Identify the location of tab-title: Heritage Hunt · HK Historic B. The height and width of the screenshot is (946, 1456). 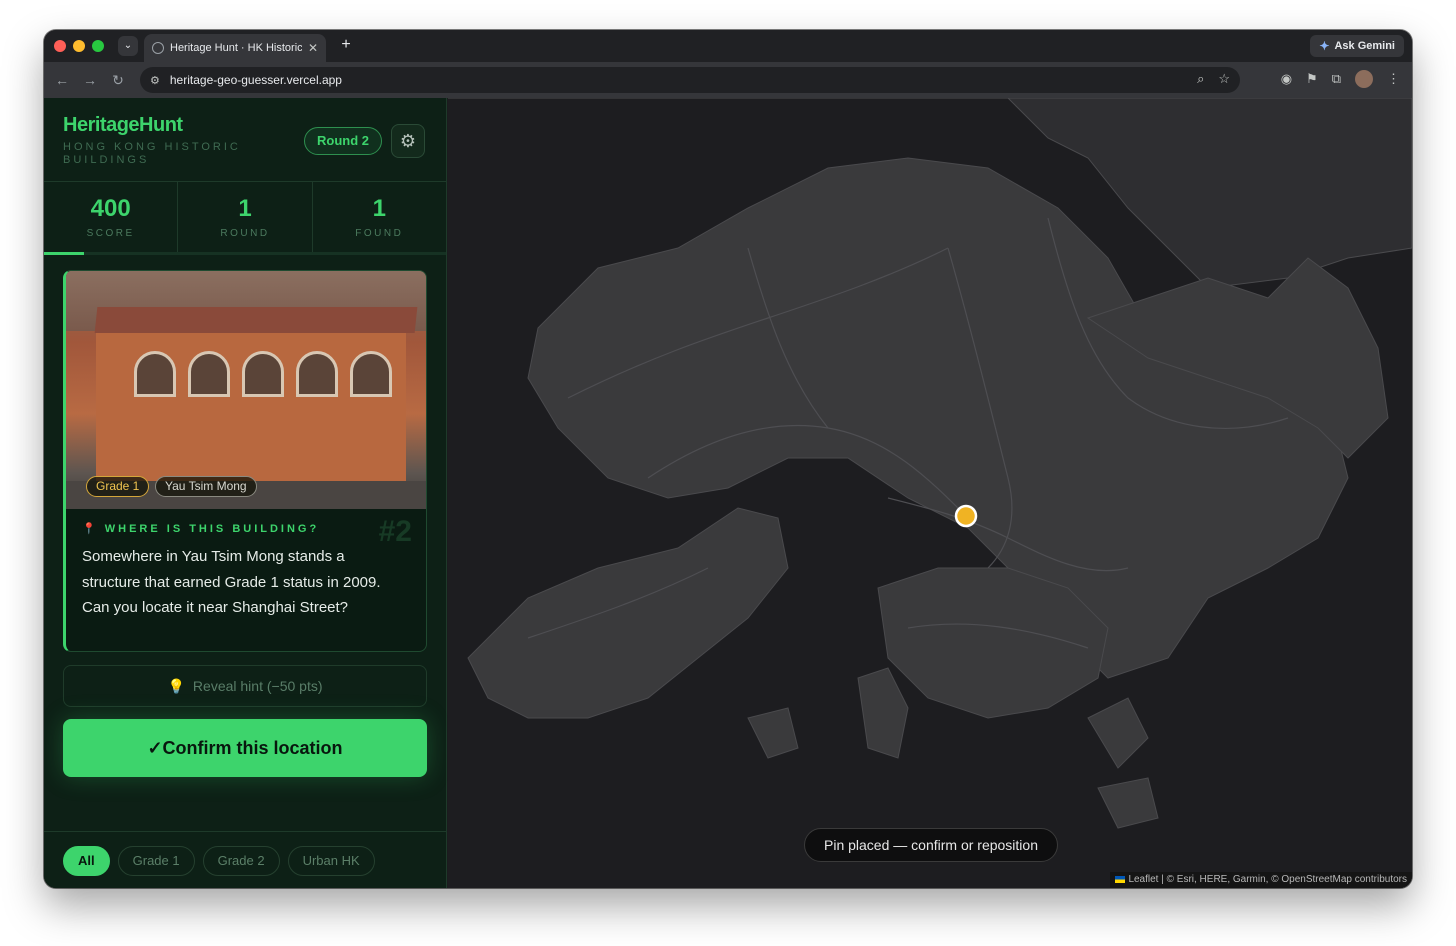
(236, 48).